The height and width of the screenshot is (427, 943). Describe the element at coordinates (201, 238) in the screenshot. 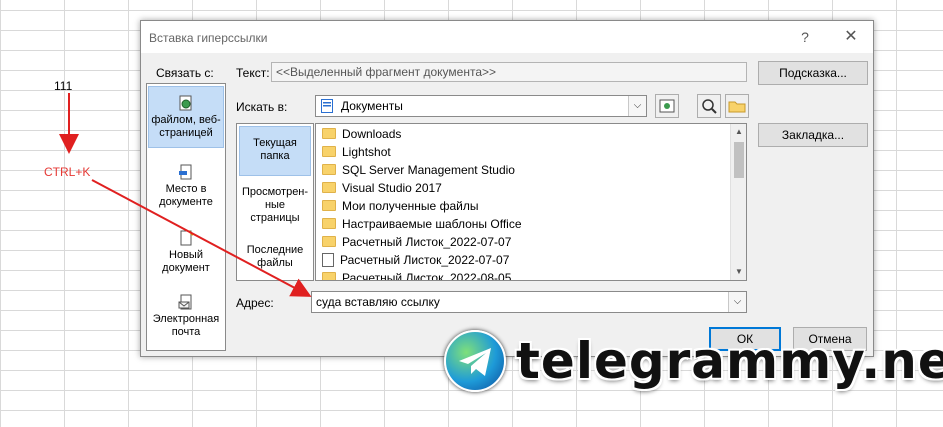

I see `pointer-arrow` at that location.